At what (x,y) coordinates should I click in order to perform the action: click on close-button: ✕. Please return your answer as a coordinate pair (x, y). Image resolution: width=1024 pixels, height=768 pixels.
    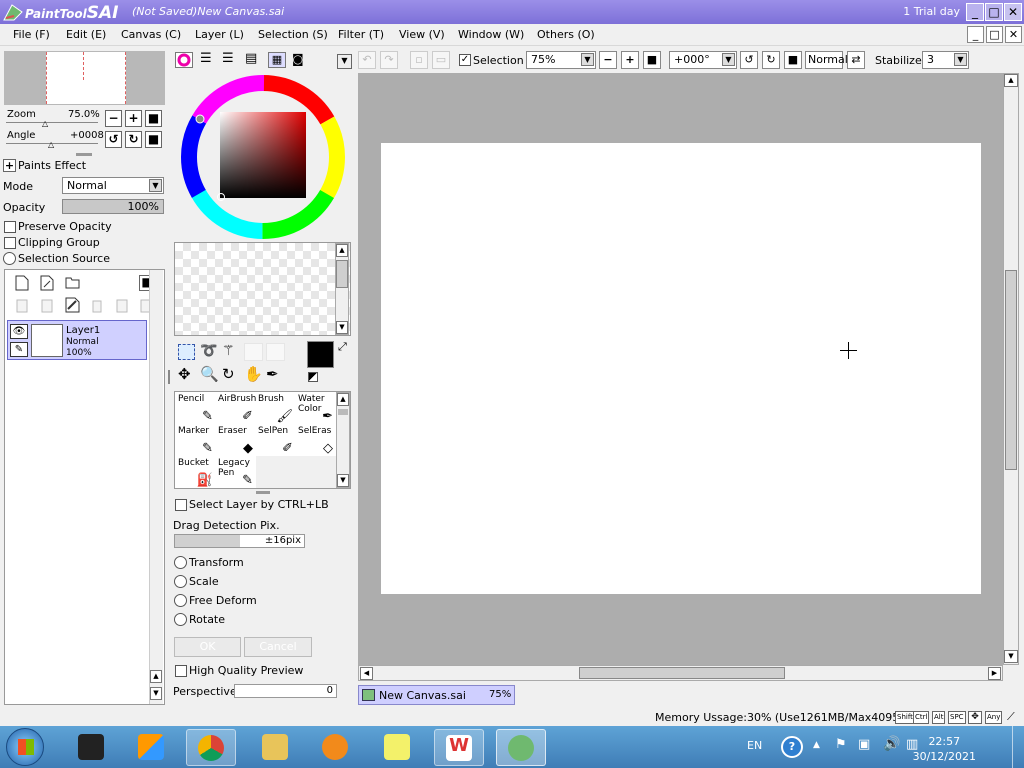
    Looking at the image, I should click on (1013, 12).